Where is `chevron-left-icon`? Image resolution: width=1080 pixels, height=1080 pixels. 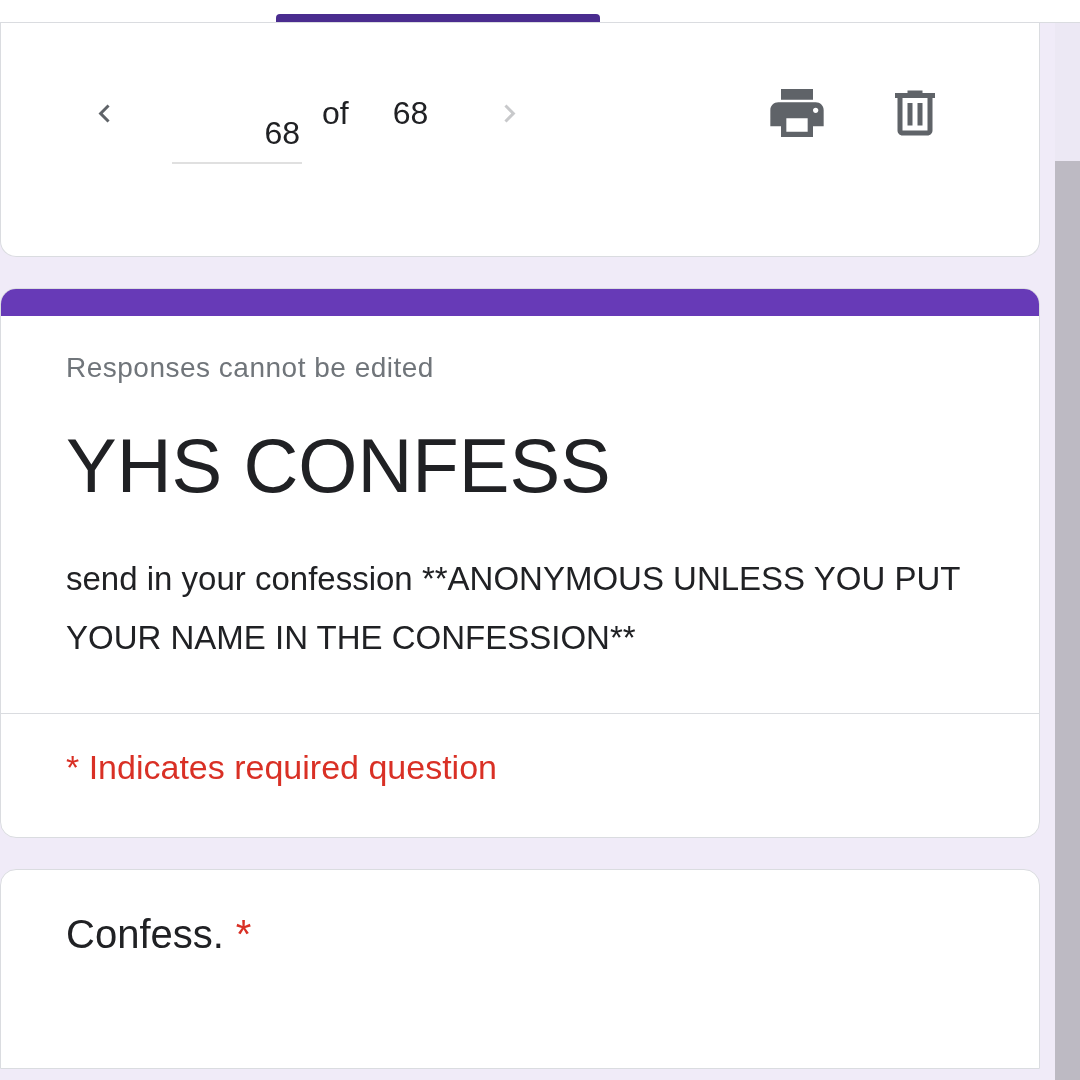
chevron-left-icon is located at coordinates (104, 113).